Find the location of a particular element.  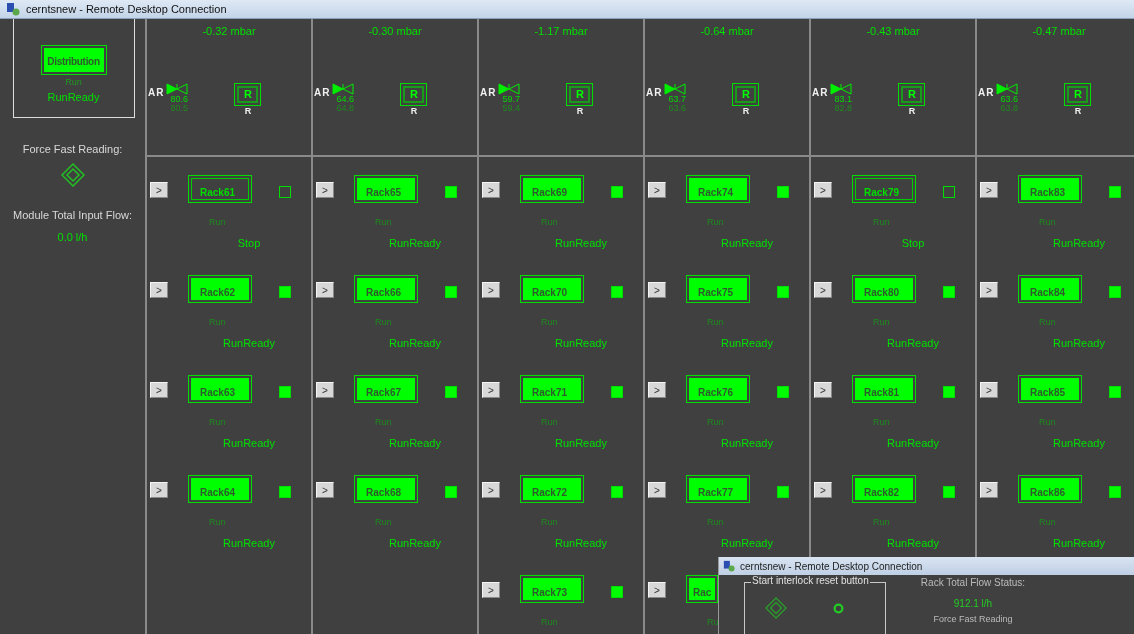

valve-value: 59.7 is located at coordinates (511, 99).